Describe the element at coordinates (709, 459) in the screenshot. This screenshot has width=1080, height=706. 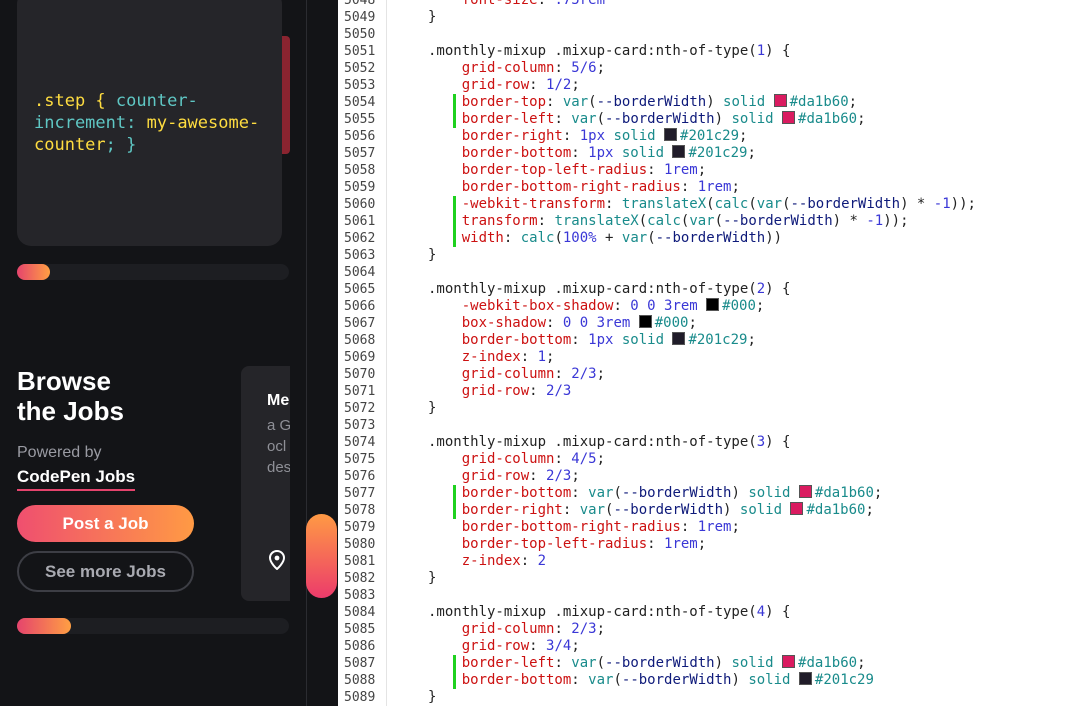
I see `code-line: 5075 grid-column: 4/5;` at that location.